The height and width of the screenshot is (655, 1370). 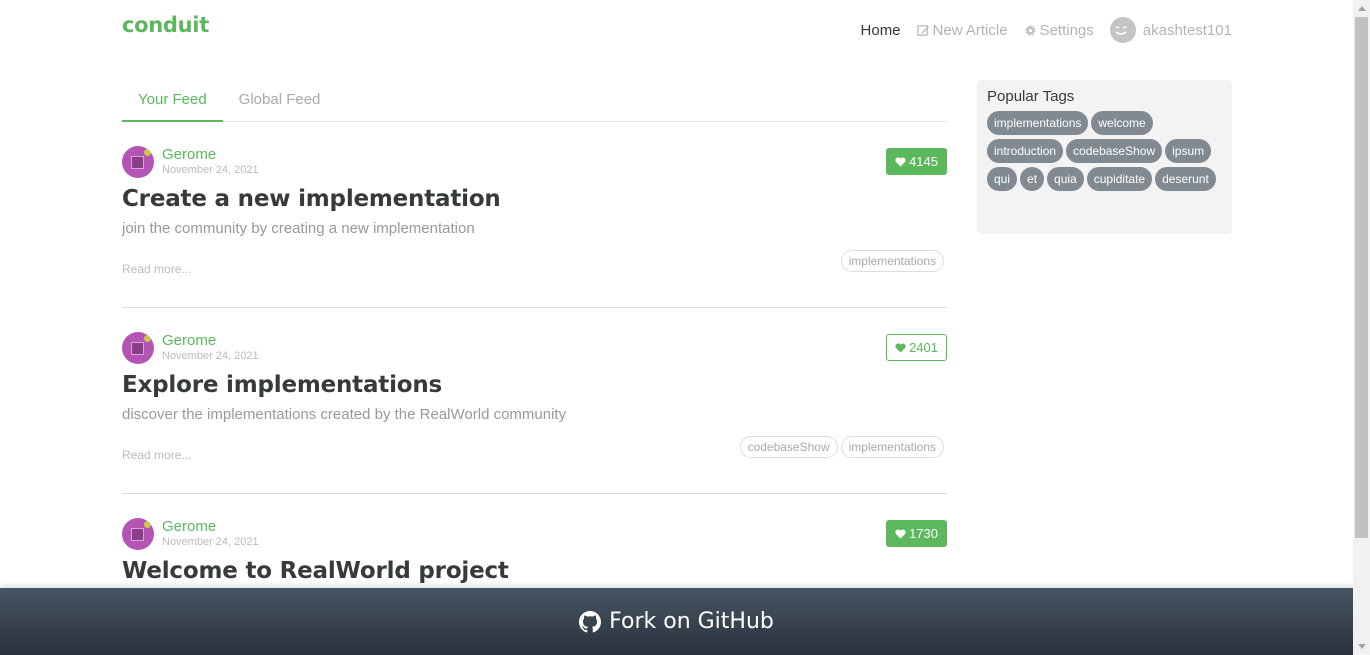 I want to click on tag-pill: deserunt, so click(x=1185, y=179).